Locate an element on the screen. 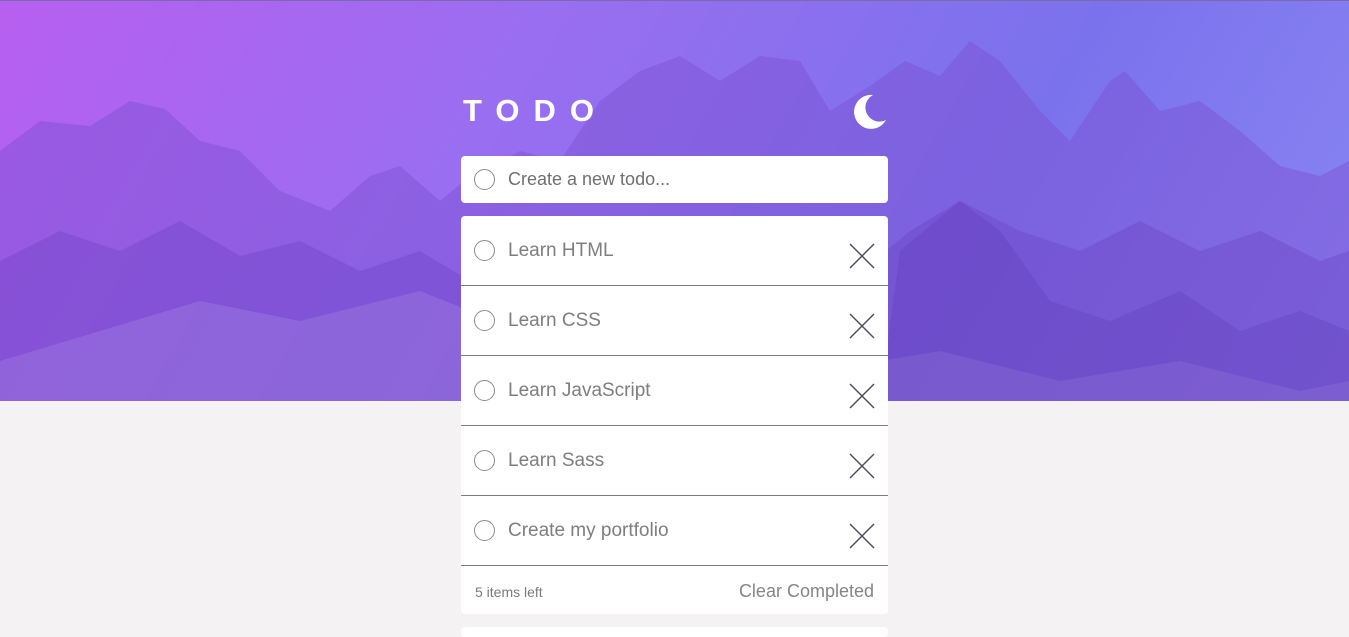 The width and height of the screenshot is (1349, 637). todo-label: Create my portfolio is located at coordinates (588, 531).